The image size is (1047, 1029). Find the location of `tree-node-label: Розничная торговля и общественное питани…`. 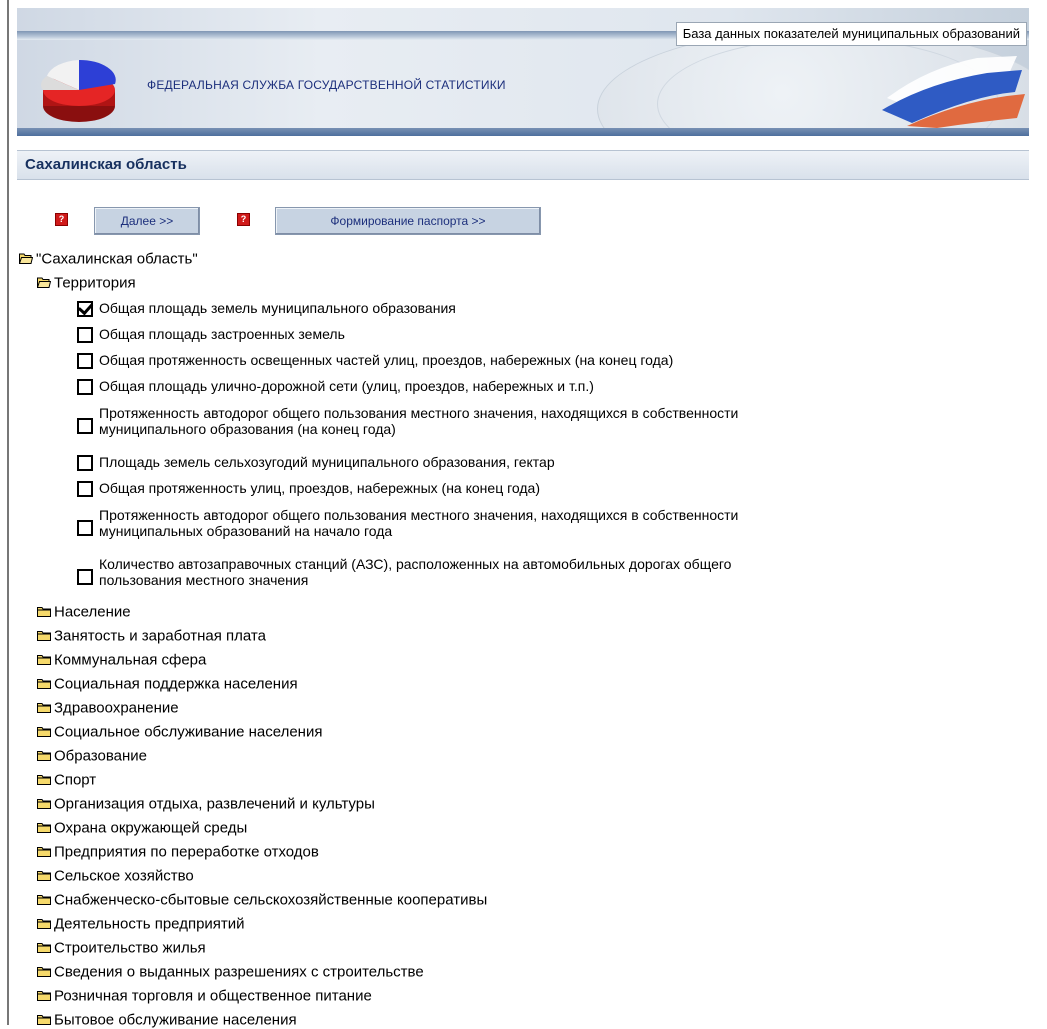

tree-node-label: Розничная торговля и общественное питани… is located at coordinates (213, 996).